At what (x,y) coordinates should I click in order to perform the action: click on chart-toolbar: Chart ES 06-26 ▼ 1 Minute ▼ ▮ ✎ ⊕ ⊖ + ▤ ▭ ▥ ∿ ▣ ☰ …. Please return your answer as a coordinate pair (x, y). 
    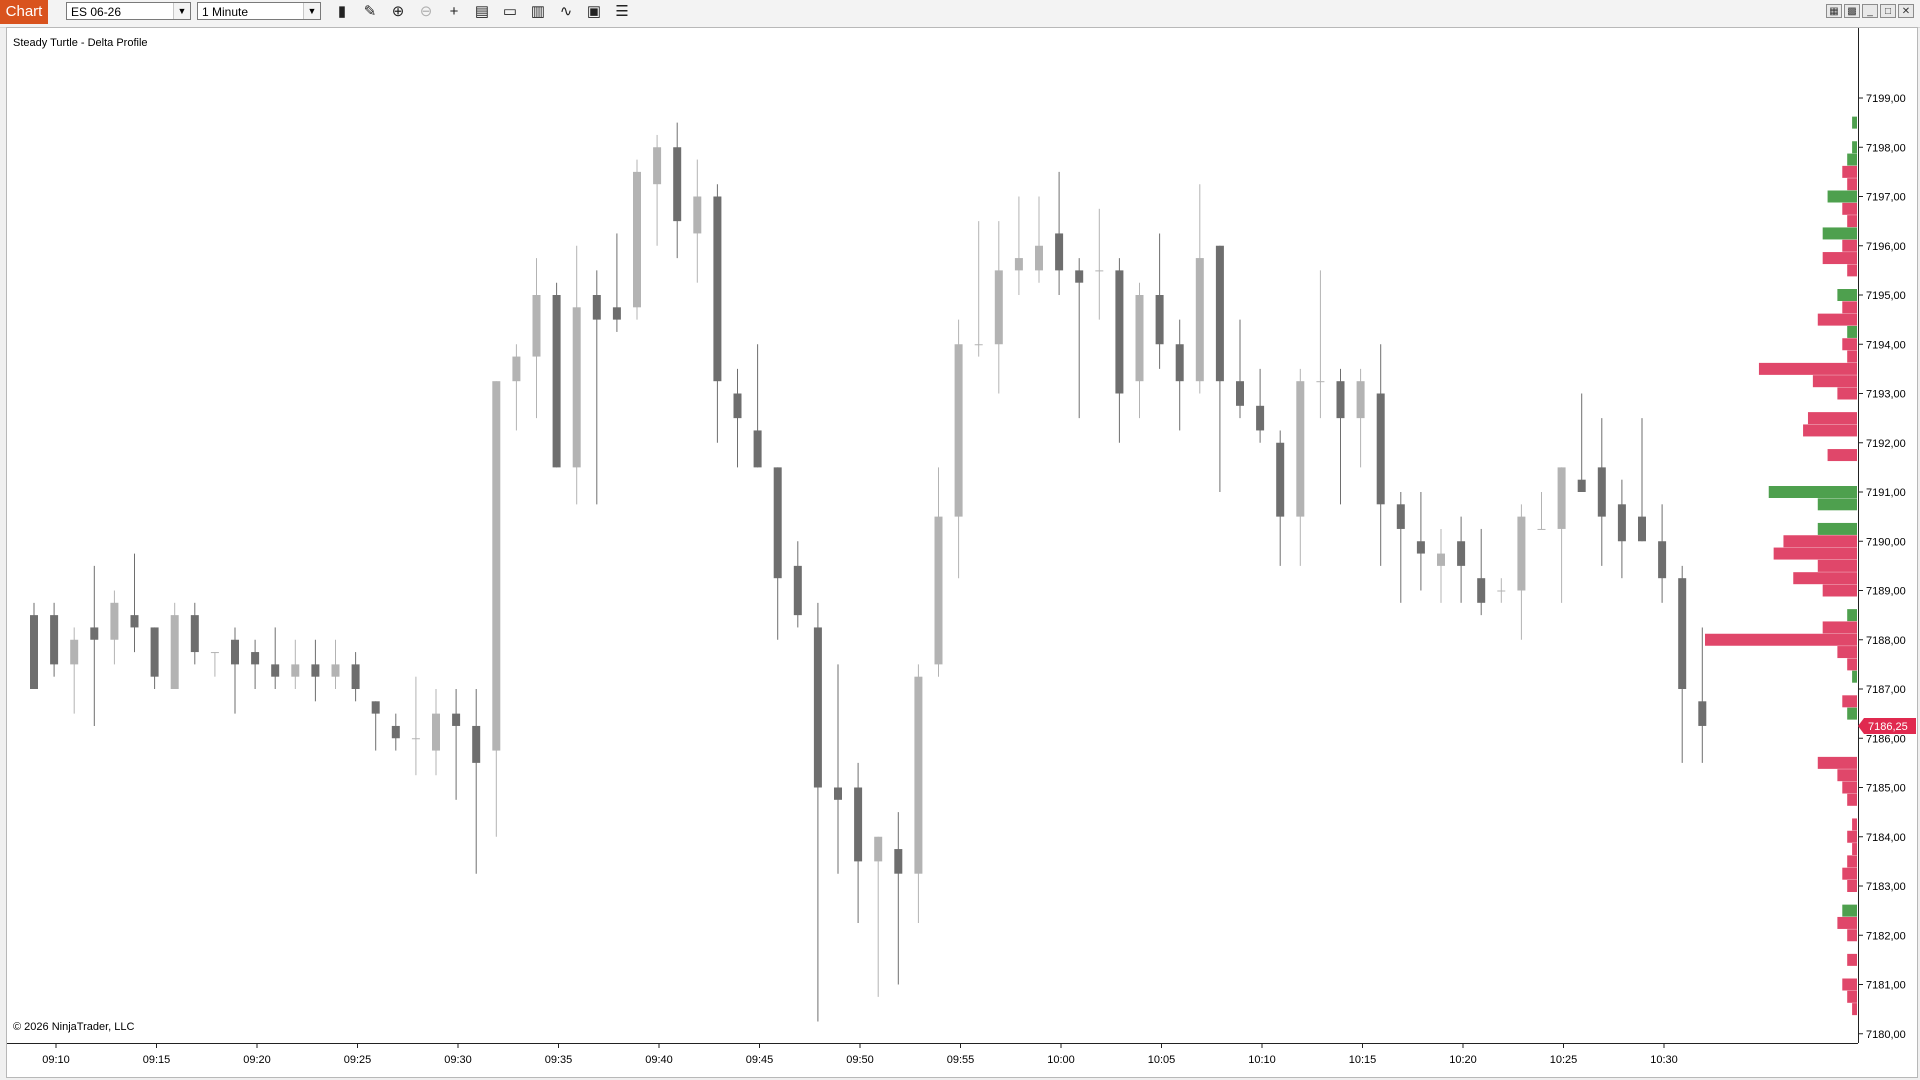
    Looking at the image, I should click on (960, 14).